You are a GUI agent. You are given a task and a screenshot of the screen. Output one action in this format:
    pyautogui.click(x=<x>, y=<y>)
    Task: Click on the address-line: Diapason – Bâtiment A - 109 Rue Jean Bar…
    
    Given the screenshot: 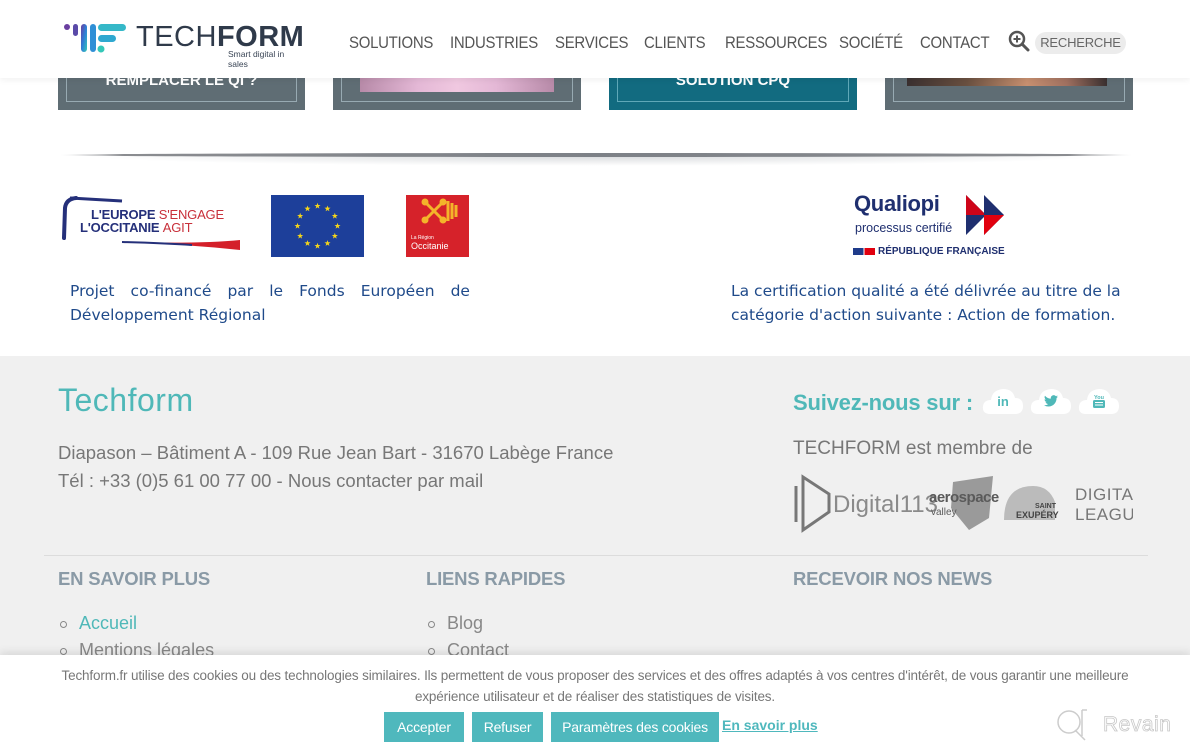 What is the action you would take?
    pyautogui.click(x=336, y=452)
    